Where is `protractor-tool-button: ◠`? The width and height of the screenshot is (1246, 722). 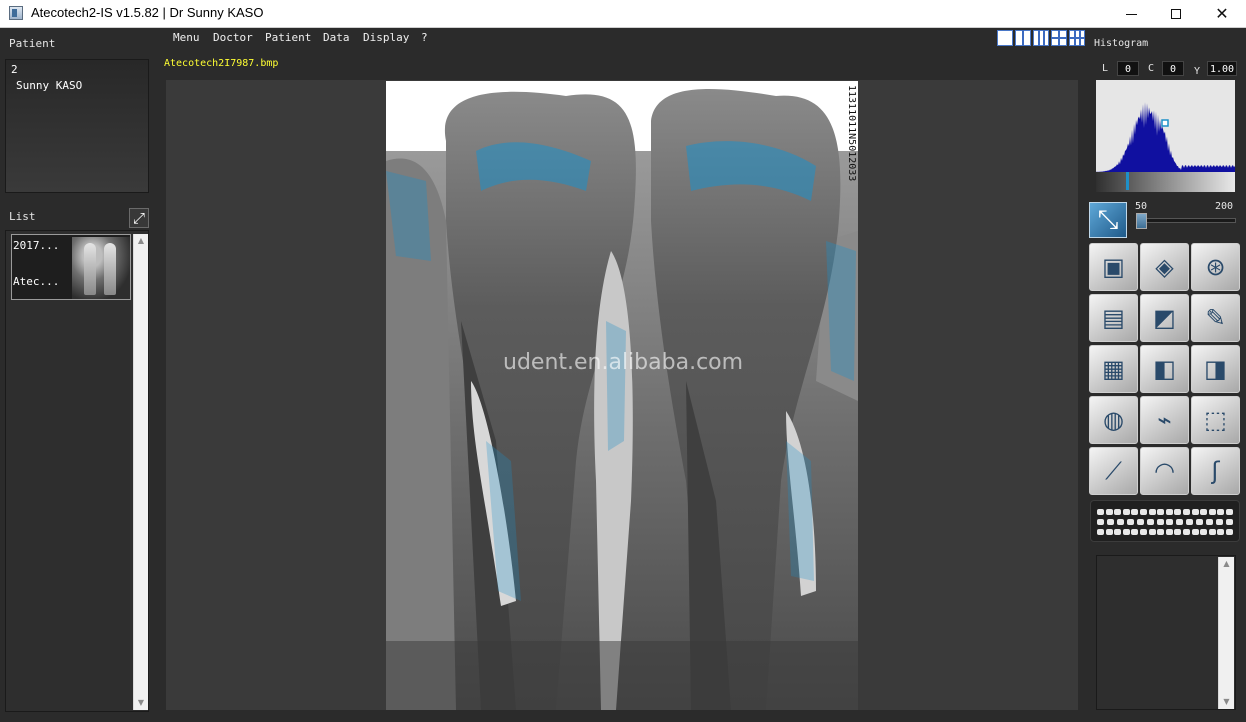 protractor-tool-button: ◠ is located at coordinates (1164, 471).